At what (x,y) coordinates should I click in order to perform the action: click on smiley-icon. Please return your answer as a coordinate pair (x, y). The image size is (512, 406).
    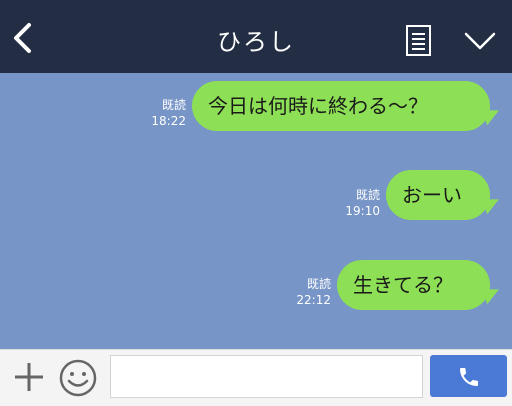
    Looking at the image, I should click on (78, 378).